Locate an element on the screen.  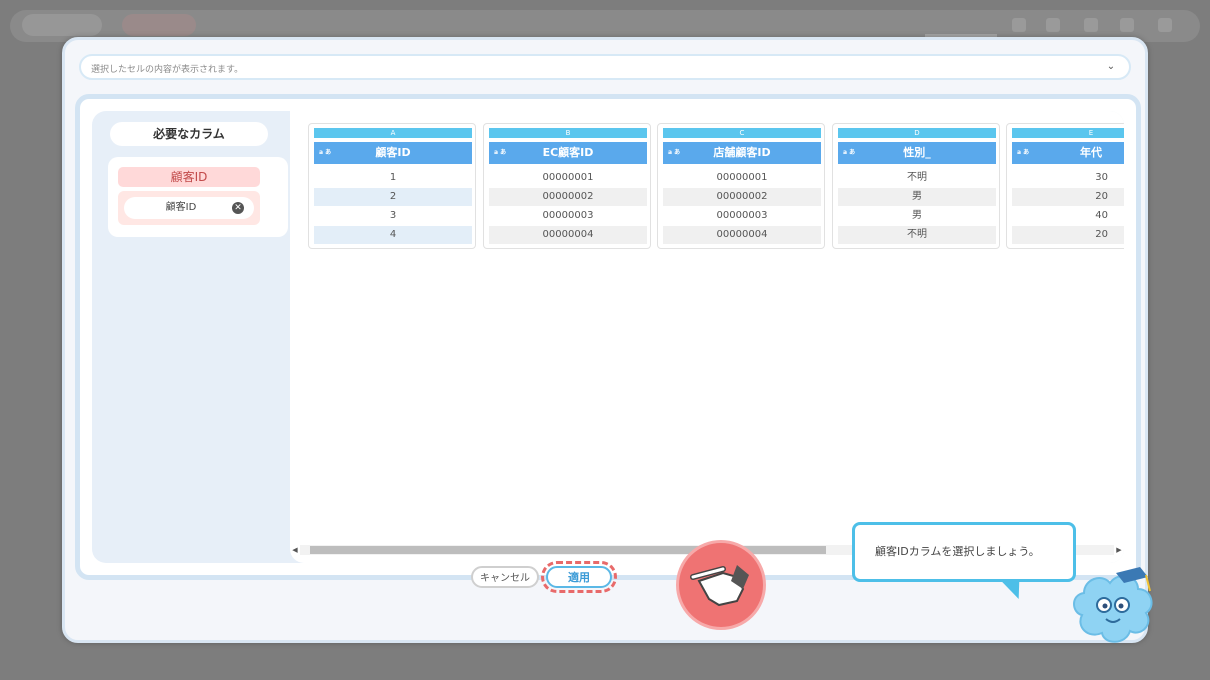
required-columns-title: 必要なカラム is located at coordinates (189, 134).